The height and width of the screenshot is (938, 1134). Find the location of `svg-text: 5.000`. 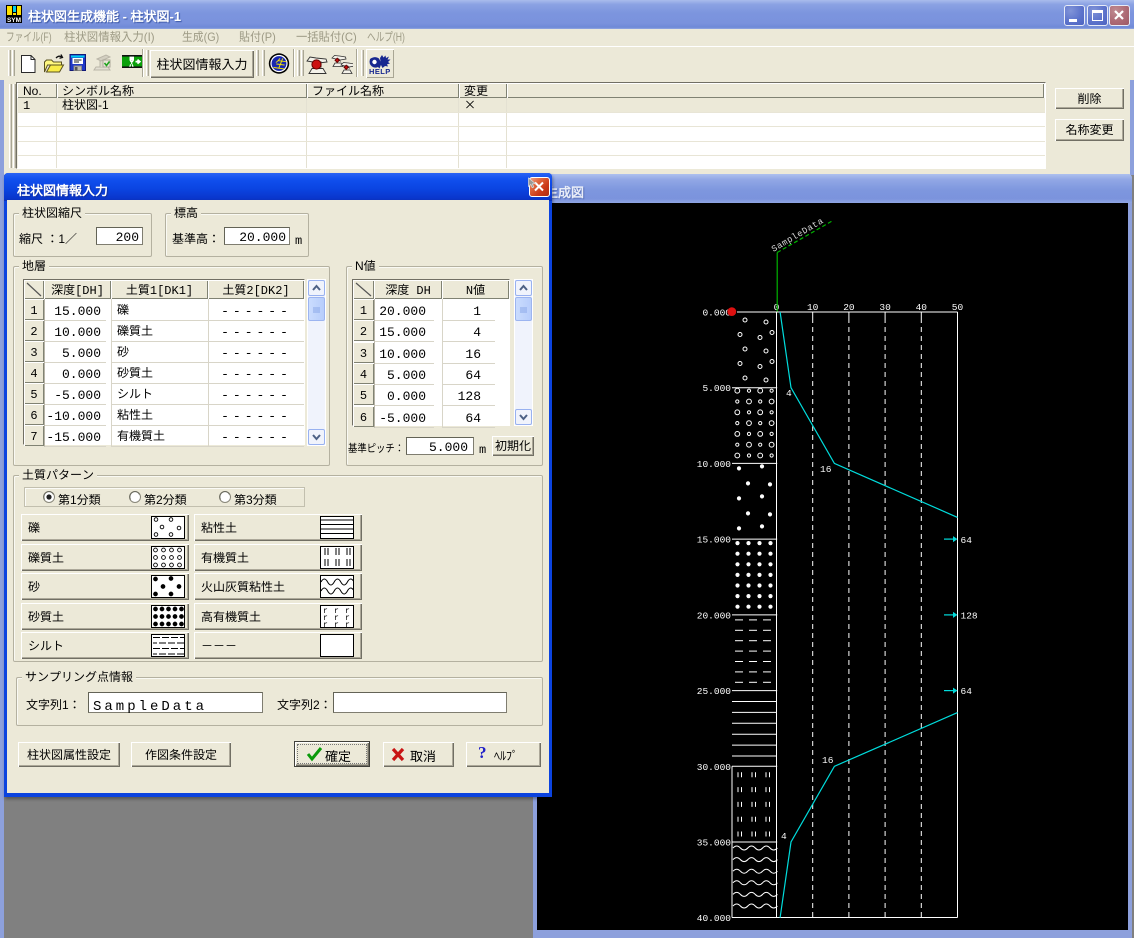

svg-text: 5.000 is located at coordinates (716, 388).